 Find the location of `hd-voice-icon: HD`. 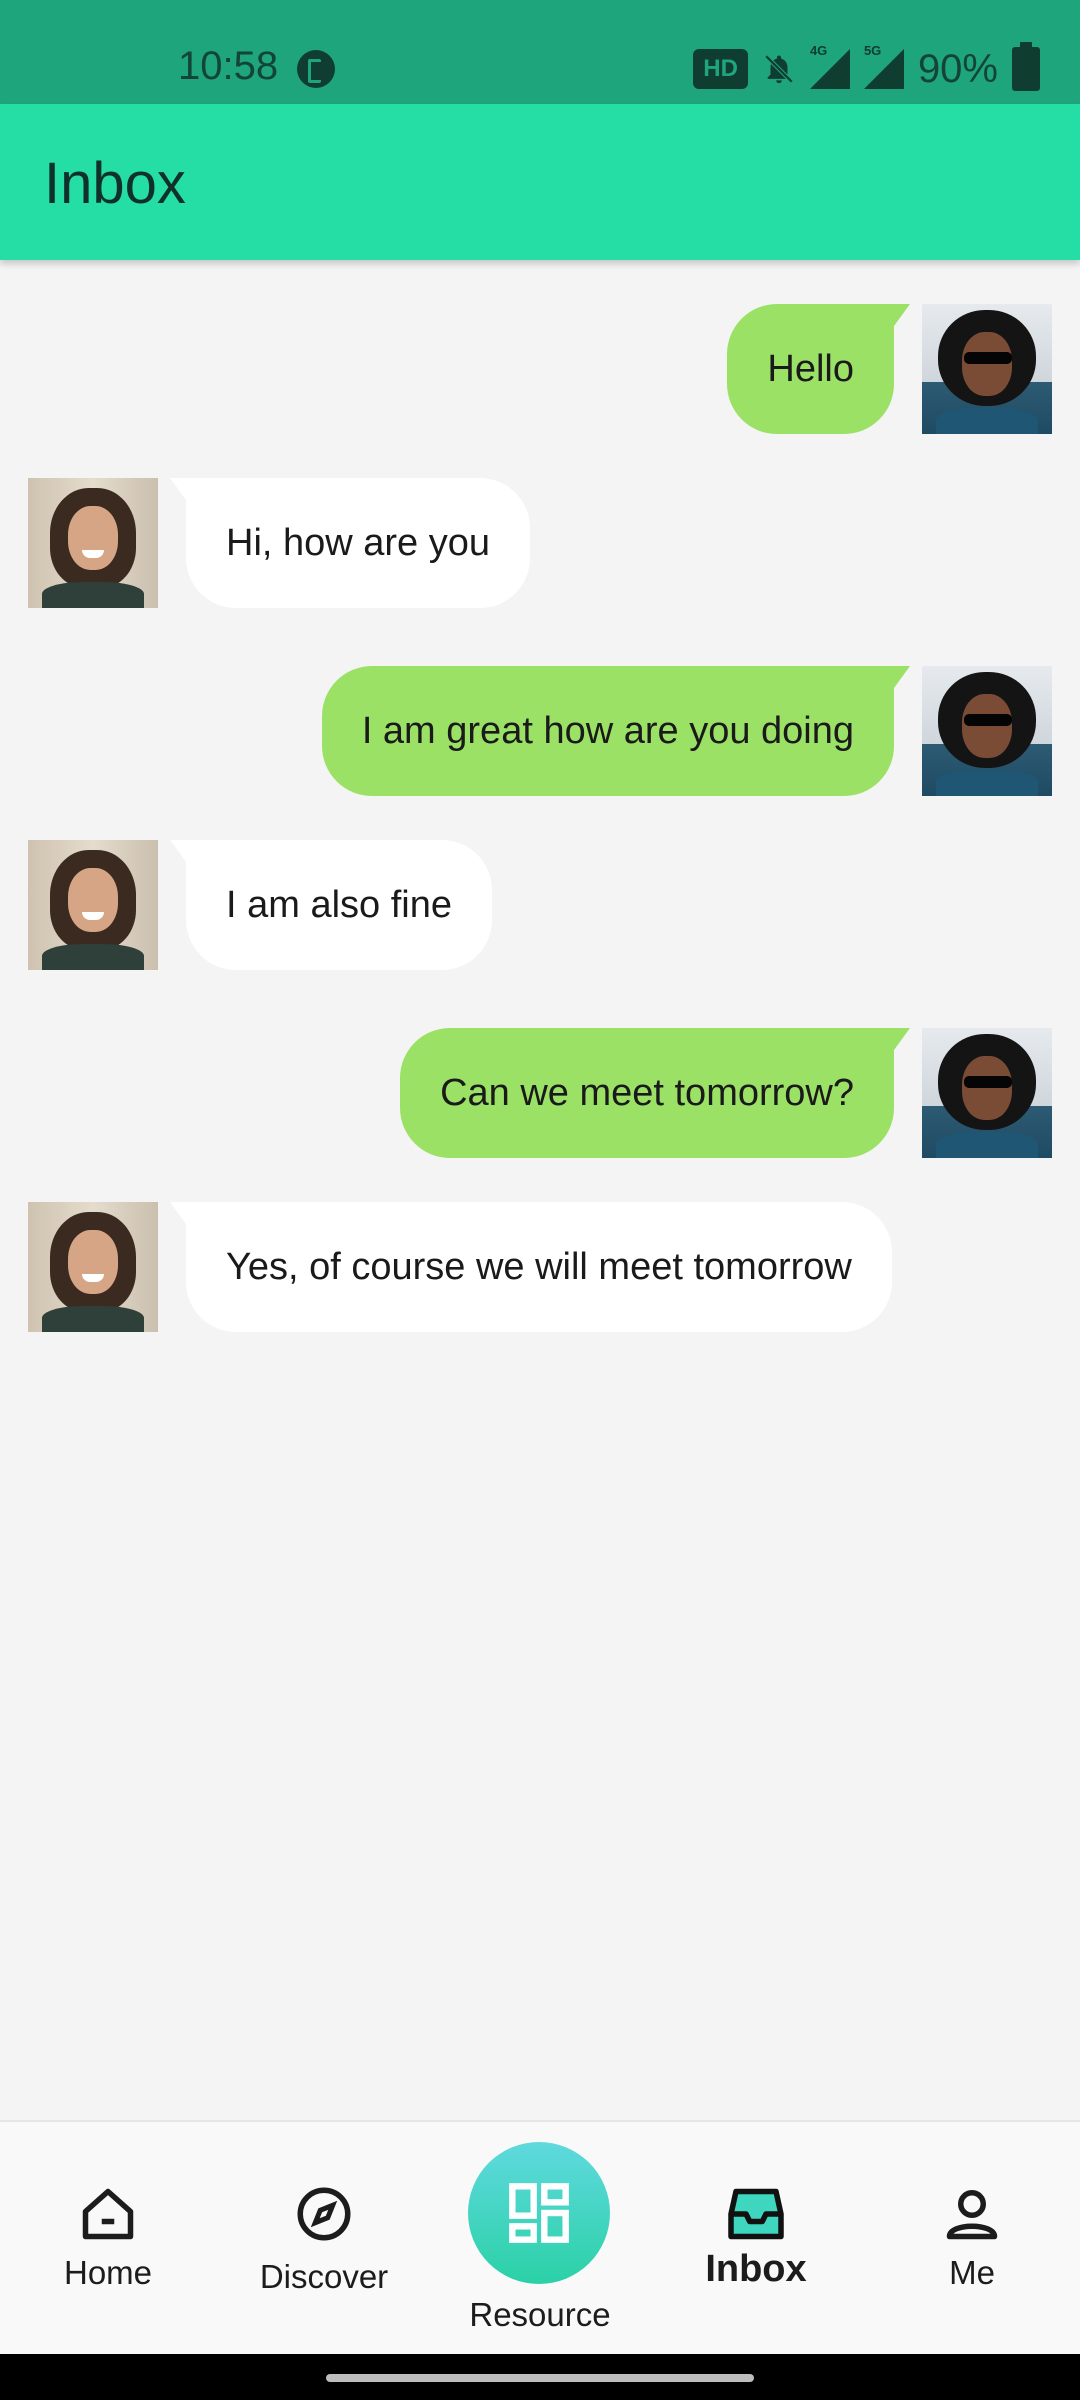

hd-voice-icon: HD is located at coordinates (720, 69).